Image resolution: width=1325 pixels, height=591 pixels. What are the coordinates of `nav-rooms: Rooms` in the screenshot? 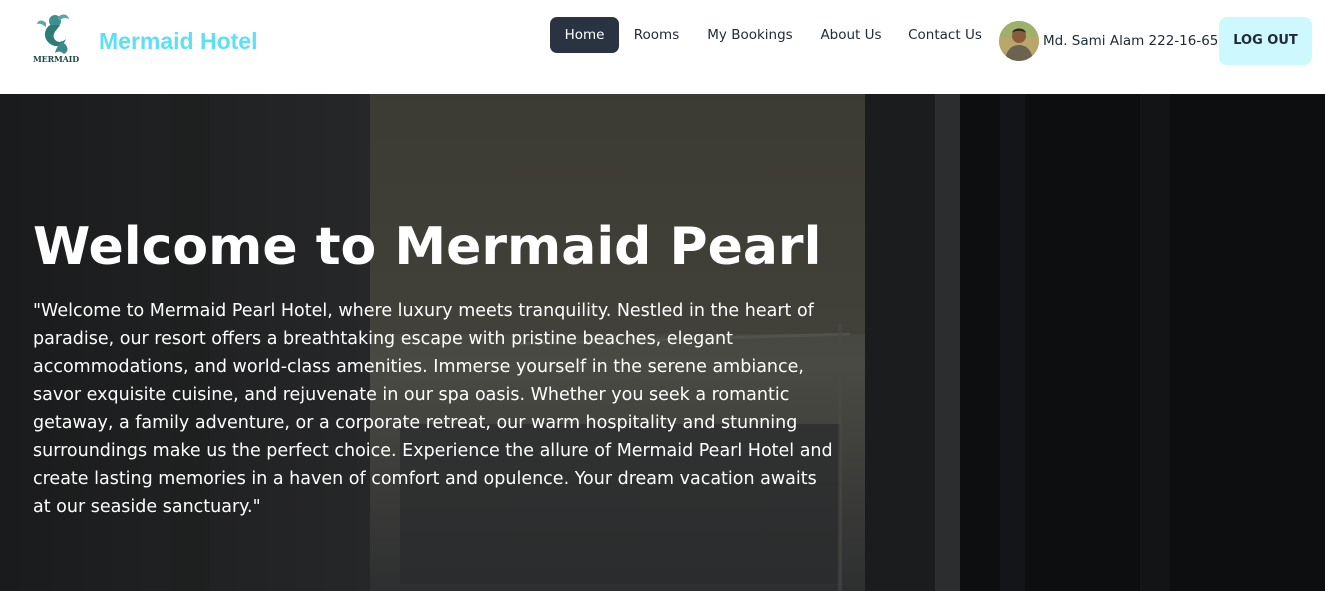 It's located at (656, 35).